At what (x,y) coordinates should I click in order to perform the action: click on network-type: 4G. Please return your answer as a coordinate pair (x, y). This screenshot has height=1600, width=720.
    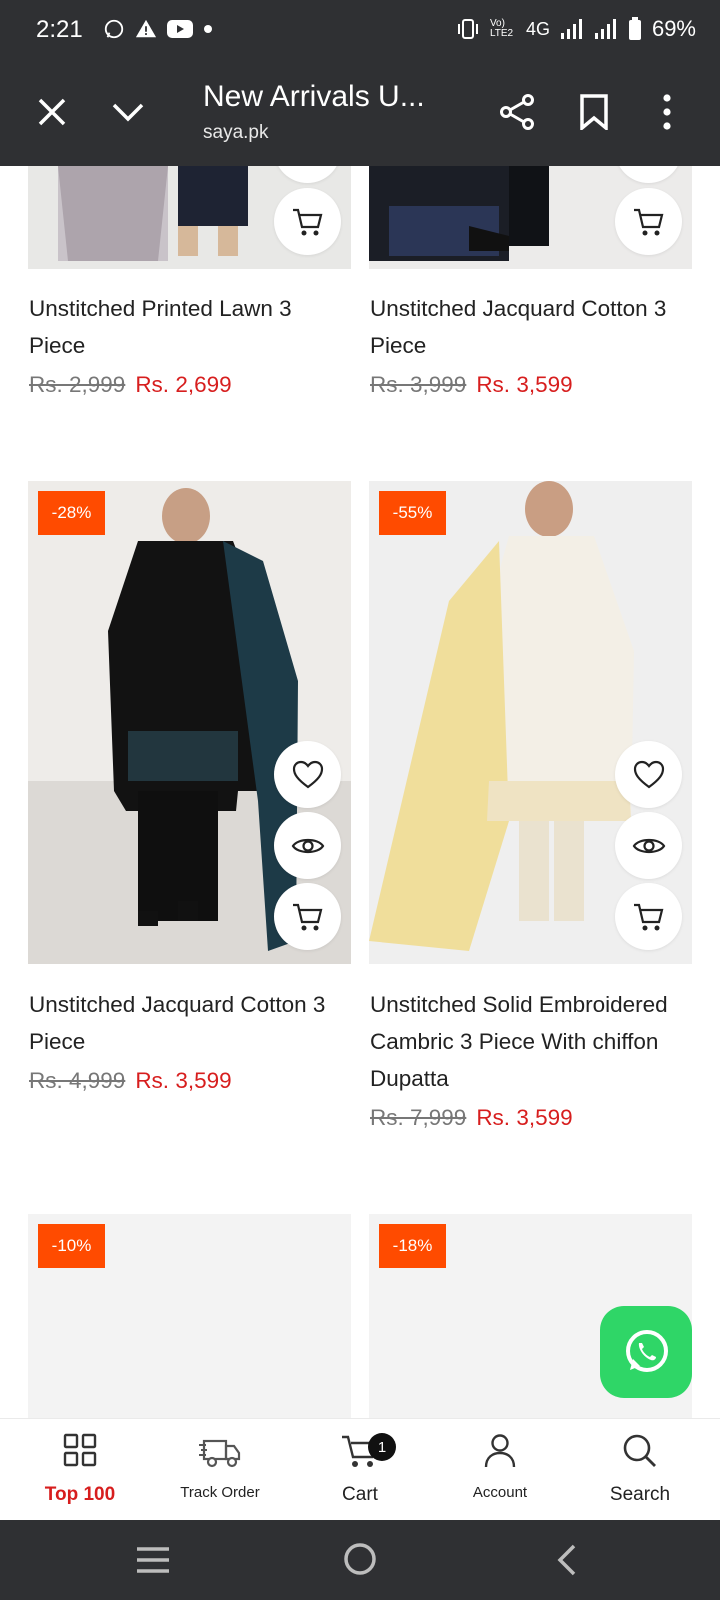
    Looking at the image, I should click on (537, 28).